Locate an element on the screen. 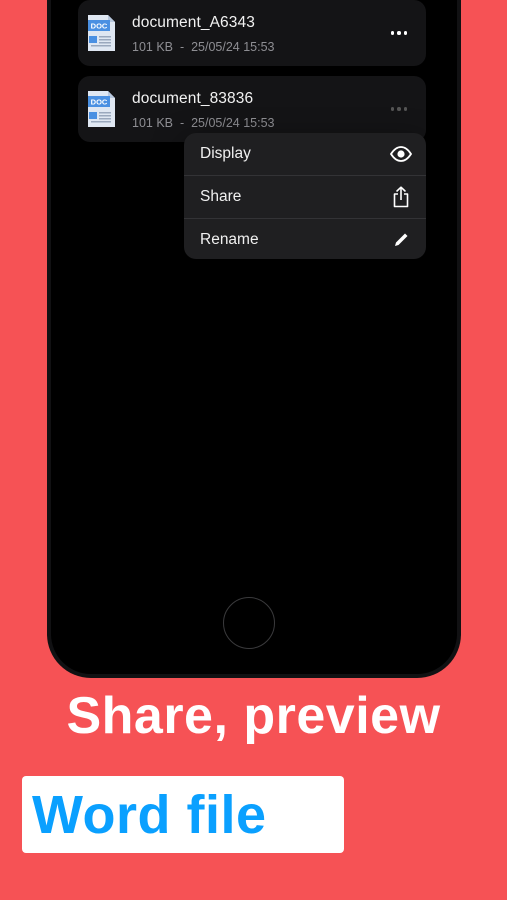 The height and width of the screenshot is (900, 507). home-button is located at coordinates (249, 623).